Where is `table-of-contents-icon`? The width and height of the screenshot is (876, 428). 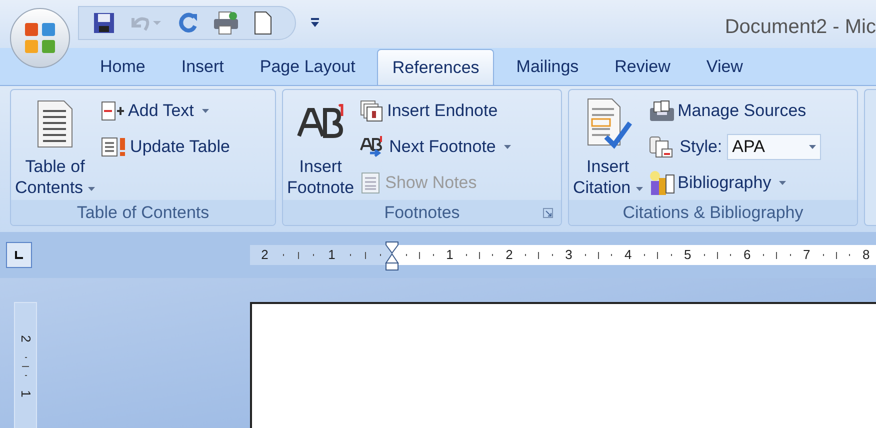 table-of-contents-icon is located at coordinates (55, 124).